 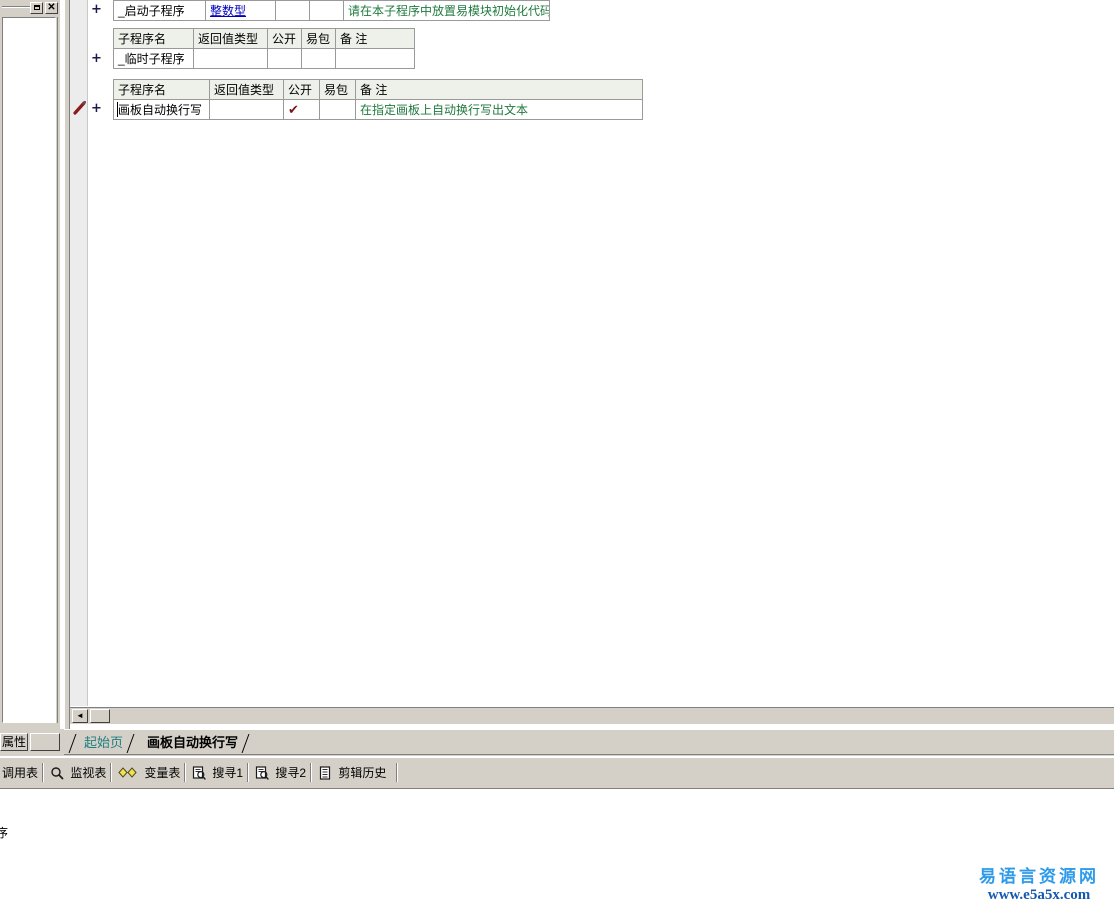 I want to click on cell-sub-name: _临时子程序, so click(x=153, y=58).